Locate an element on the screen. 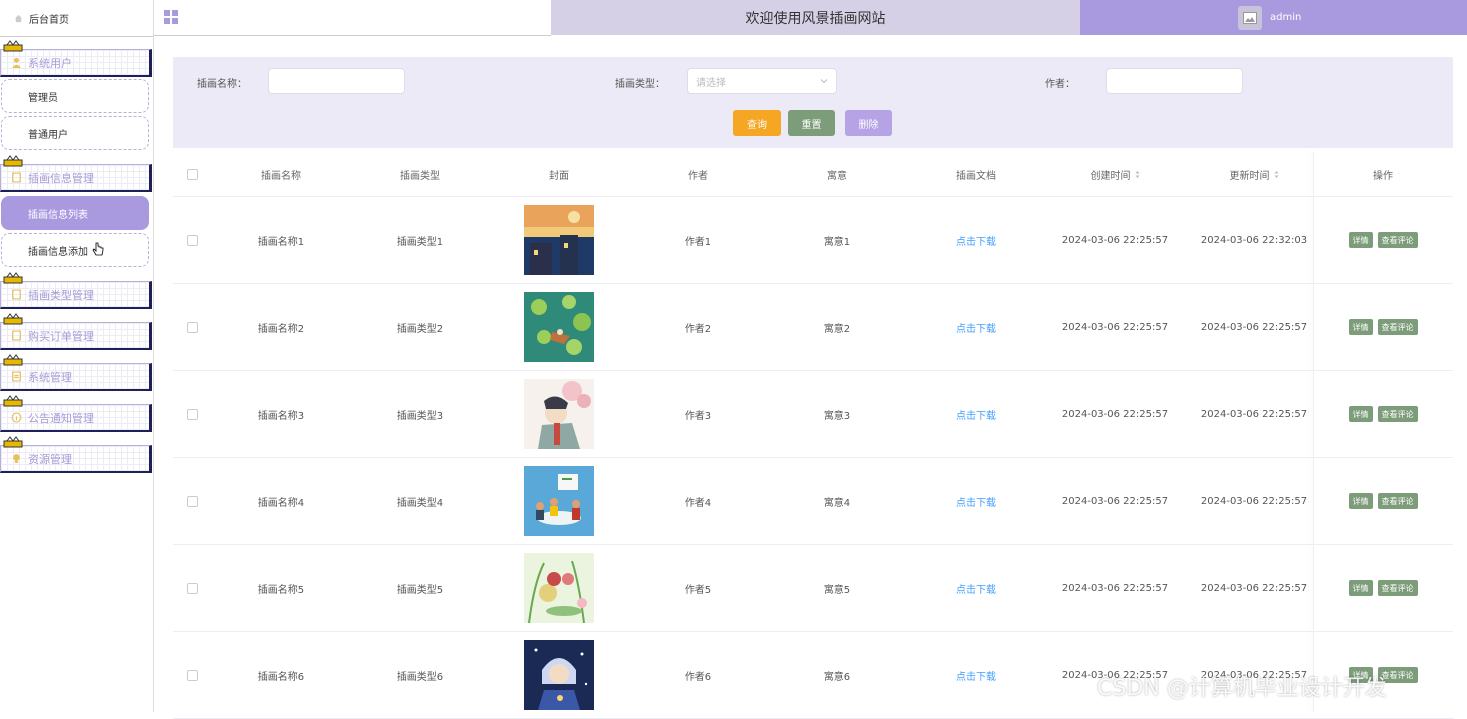 The image size is (1467, 719). type-label: 插画类型： is located at coordinates (640, 84).